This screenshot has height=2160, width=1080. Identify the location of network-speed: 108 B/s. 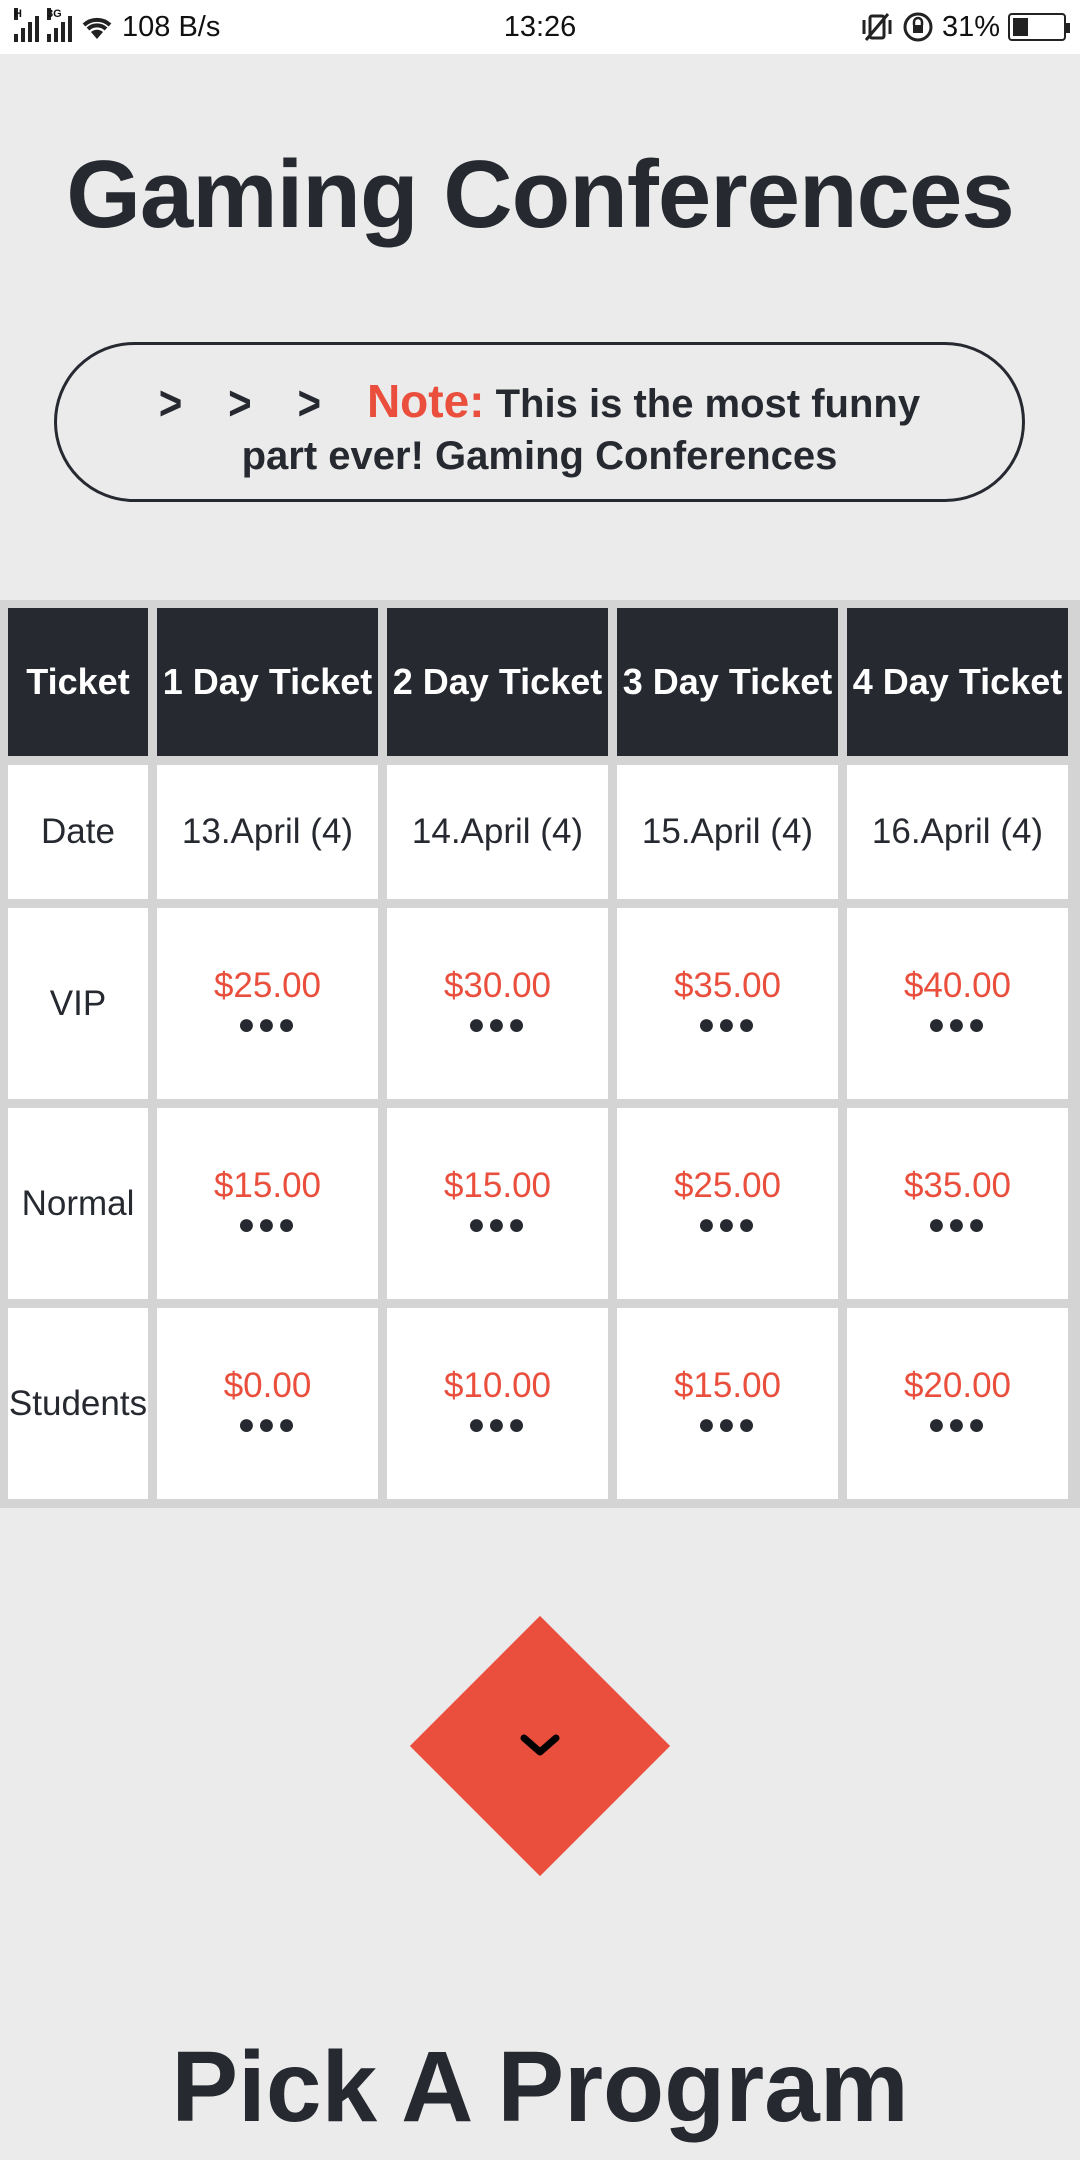
(171, 26).